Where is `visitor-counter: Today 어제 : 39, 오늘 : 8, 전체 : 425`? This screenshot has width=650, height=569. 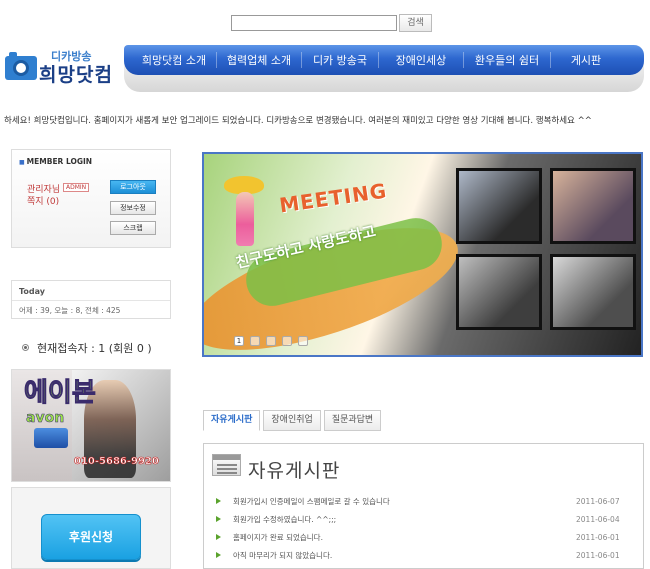 visitor-counter: Today 어제 : 39, 오늘 : 8, 전체 : 425 is located at coordinates (91, 299).